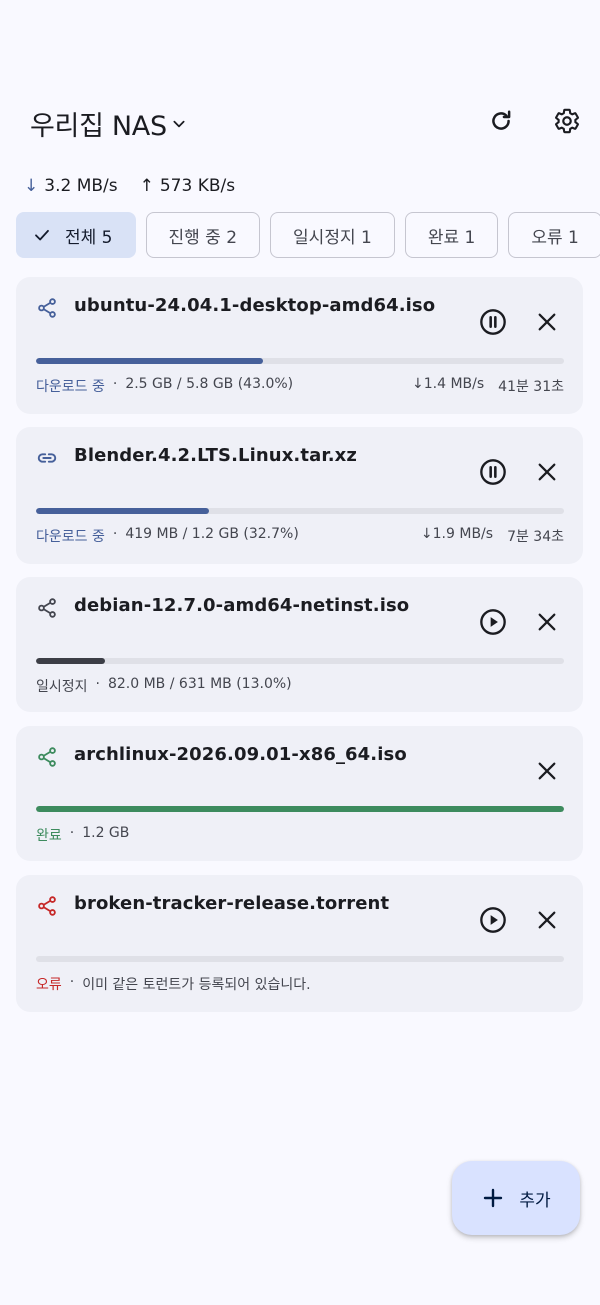  What do you see at coordinates (49, 836) in the screenshot?
I see `status-label: 완료` at bounding box center [49, 836].